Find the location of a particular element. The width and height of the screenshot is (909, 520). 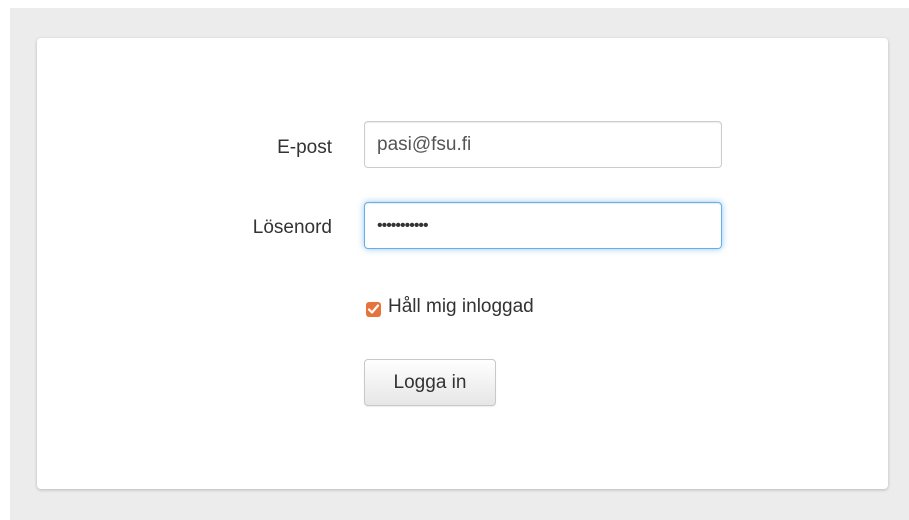

email-label: E-post is located at coordinates (304, 147).